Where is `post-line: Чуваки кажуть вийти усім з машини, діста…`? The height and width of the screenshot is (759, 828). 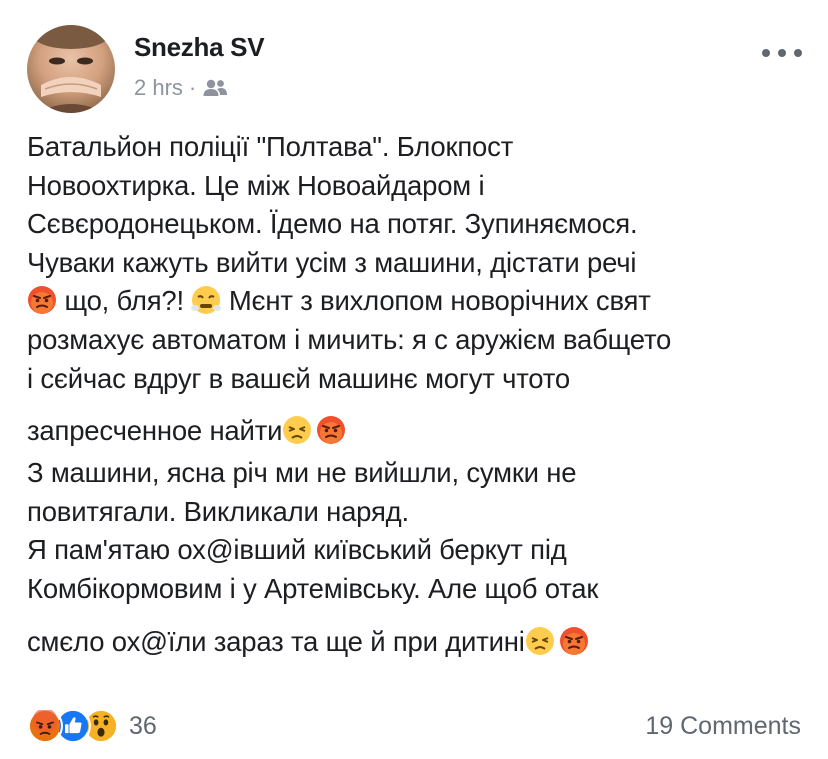
post-line: Чуваки кажуть вийти усім з машини, діста… is located at coordinates (332, 262).